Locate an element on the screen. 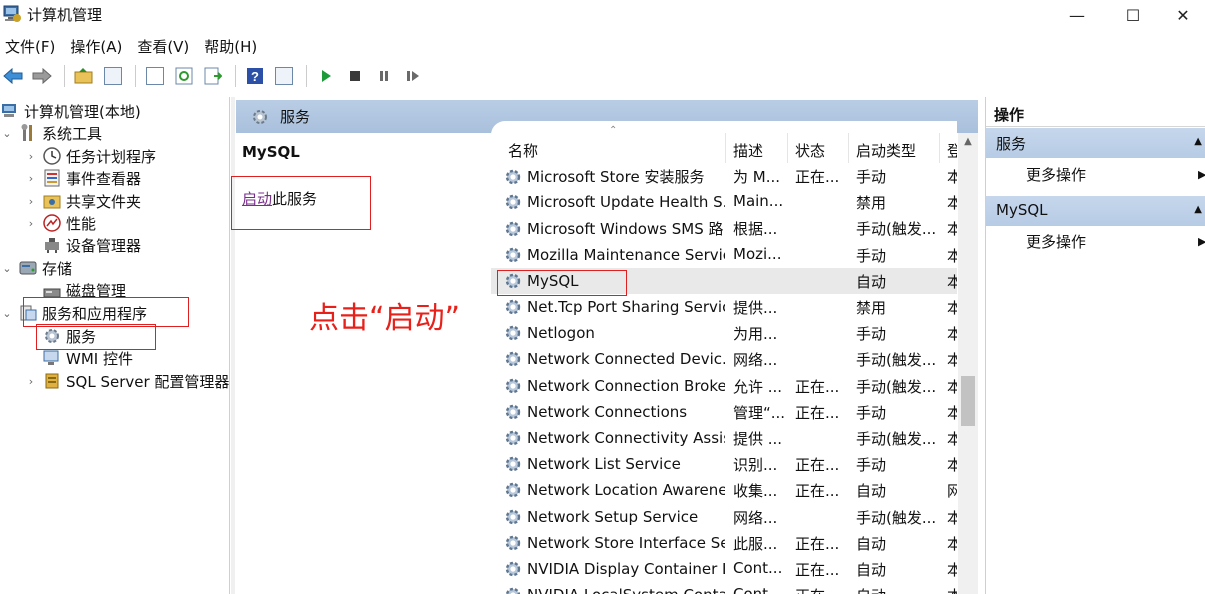 Image resolution: width=1205 pixels, height=594 pixels. menu-file: 文件(F) is located at coordinates (30, 46).